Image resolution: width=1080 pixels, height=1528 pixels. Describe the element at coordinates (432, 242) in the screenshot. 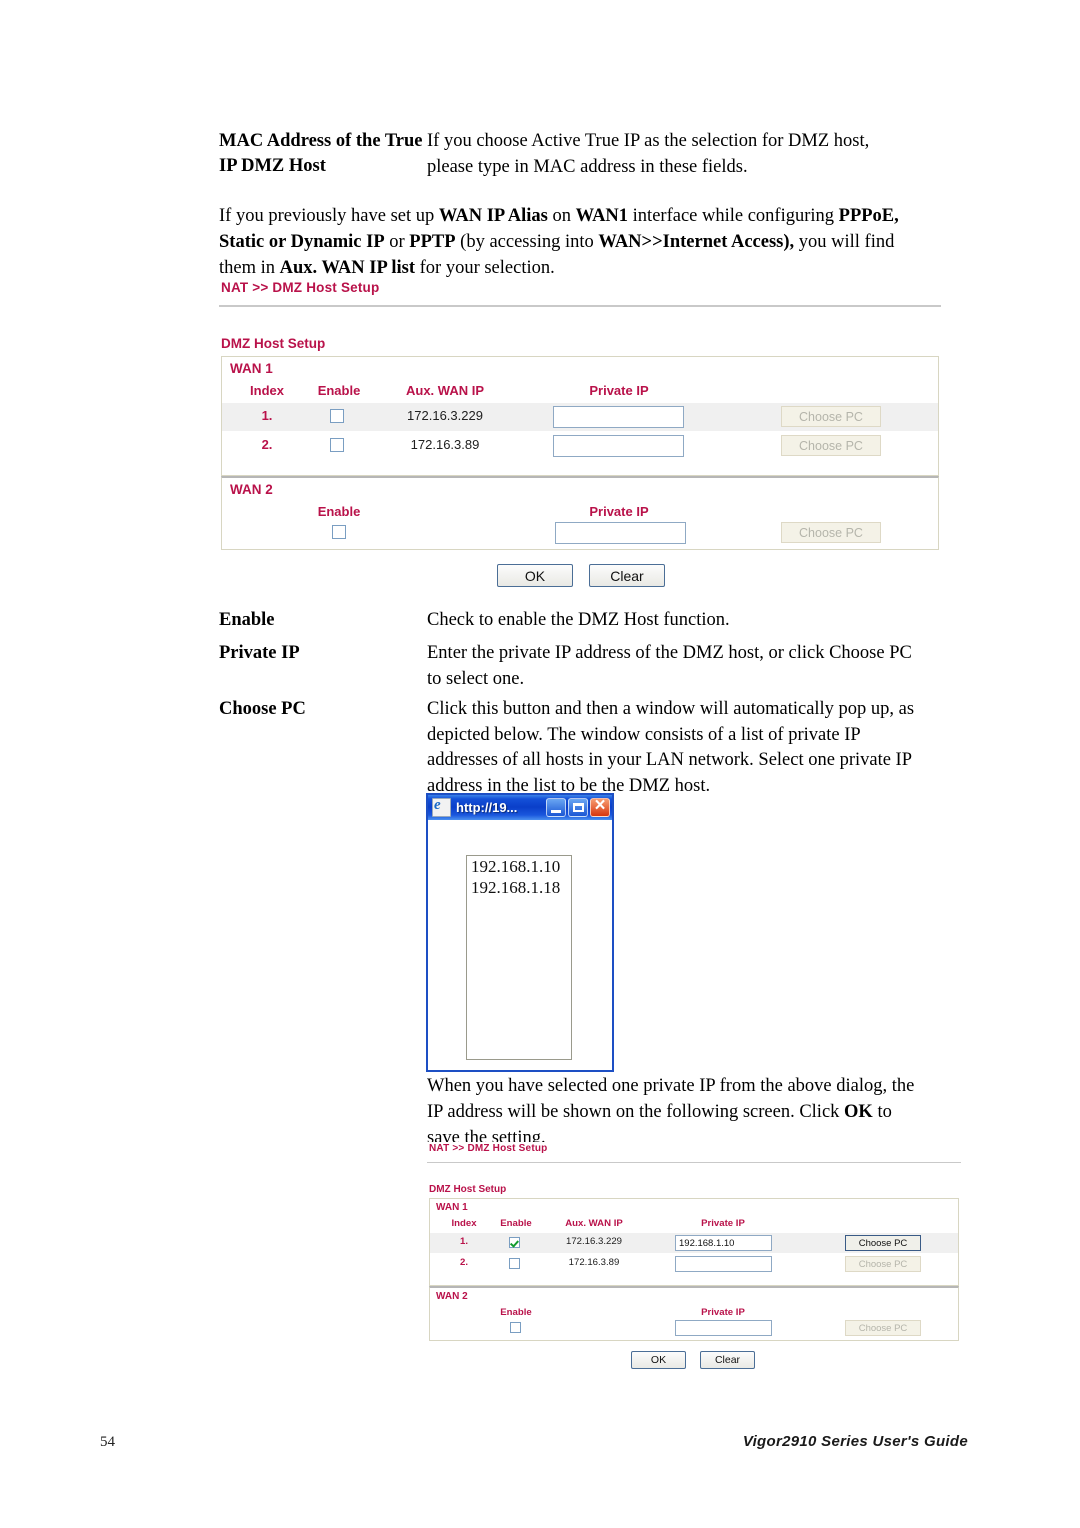

I see `intro-bold-pptp: PPTP` at that location.